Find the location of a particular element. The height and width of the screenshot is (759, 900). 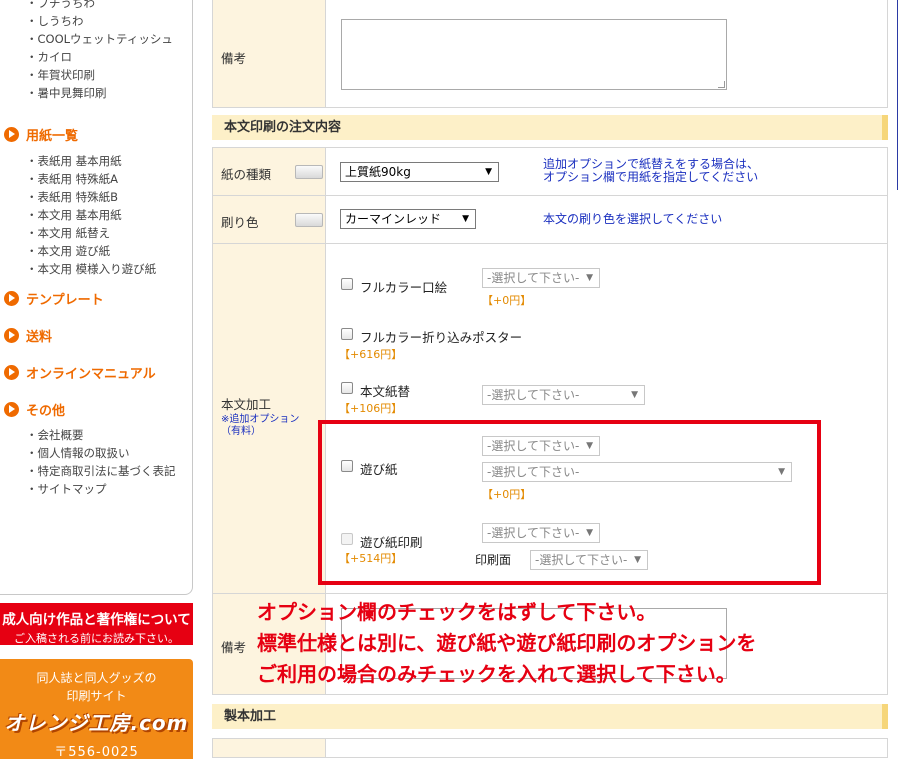

print-color-label-cell: 刷り色 is located at coordinates (269, 219).